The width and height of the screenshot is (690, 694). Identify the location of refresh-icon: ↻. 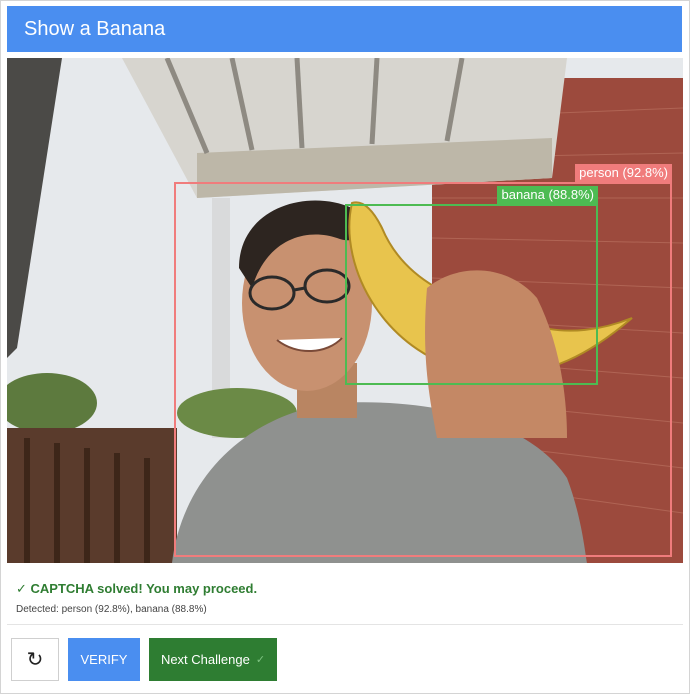
(35, 660).